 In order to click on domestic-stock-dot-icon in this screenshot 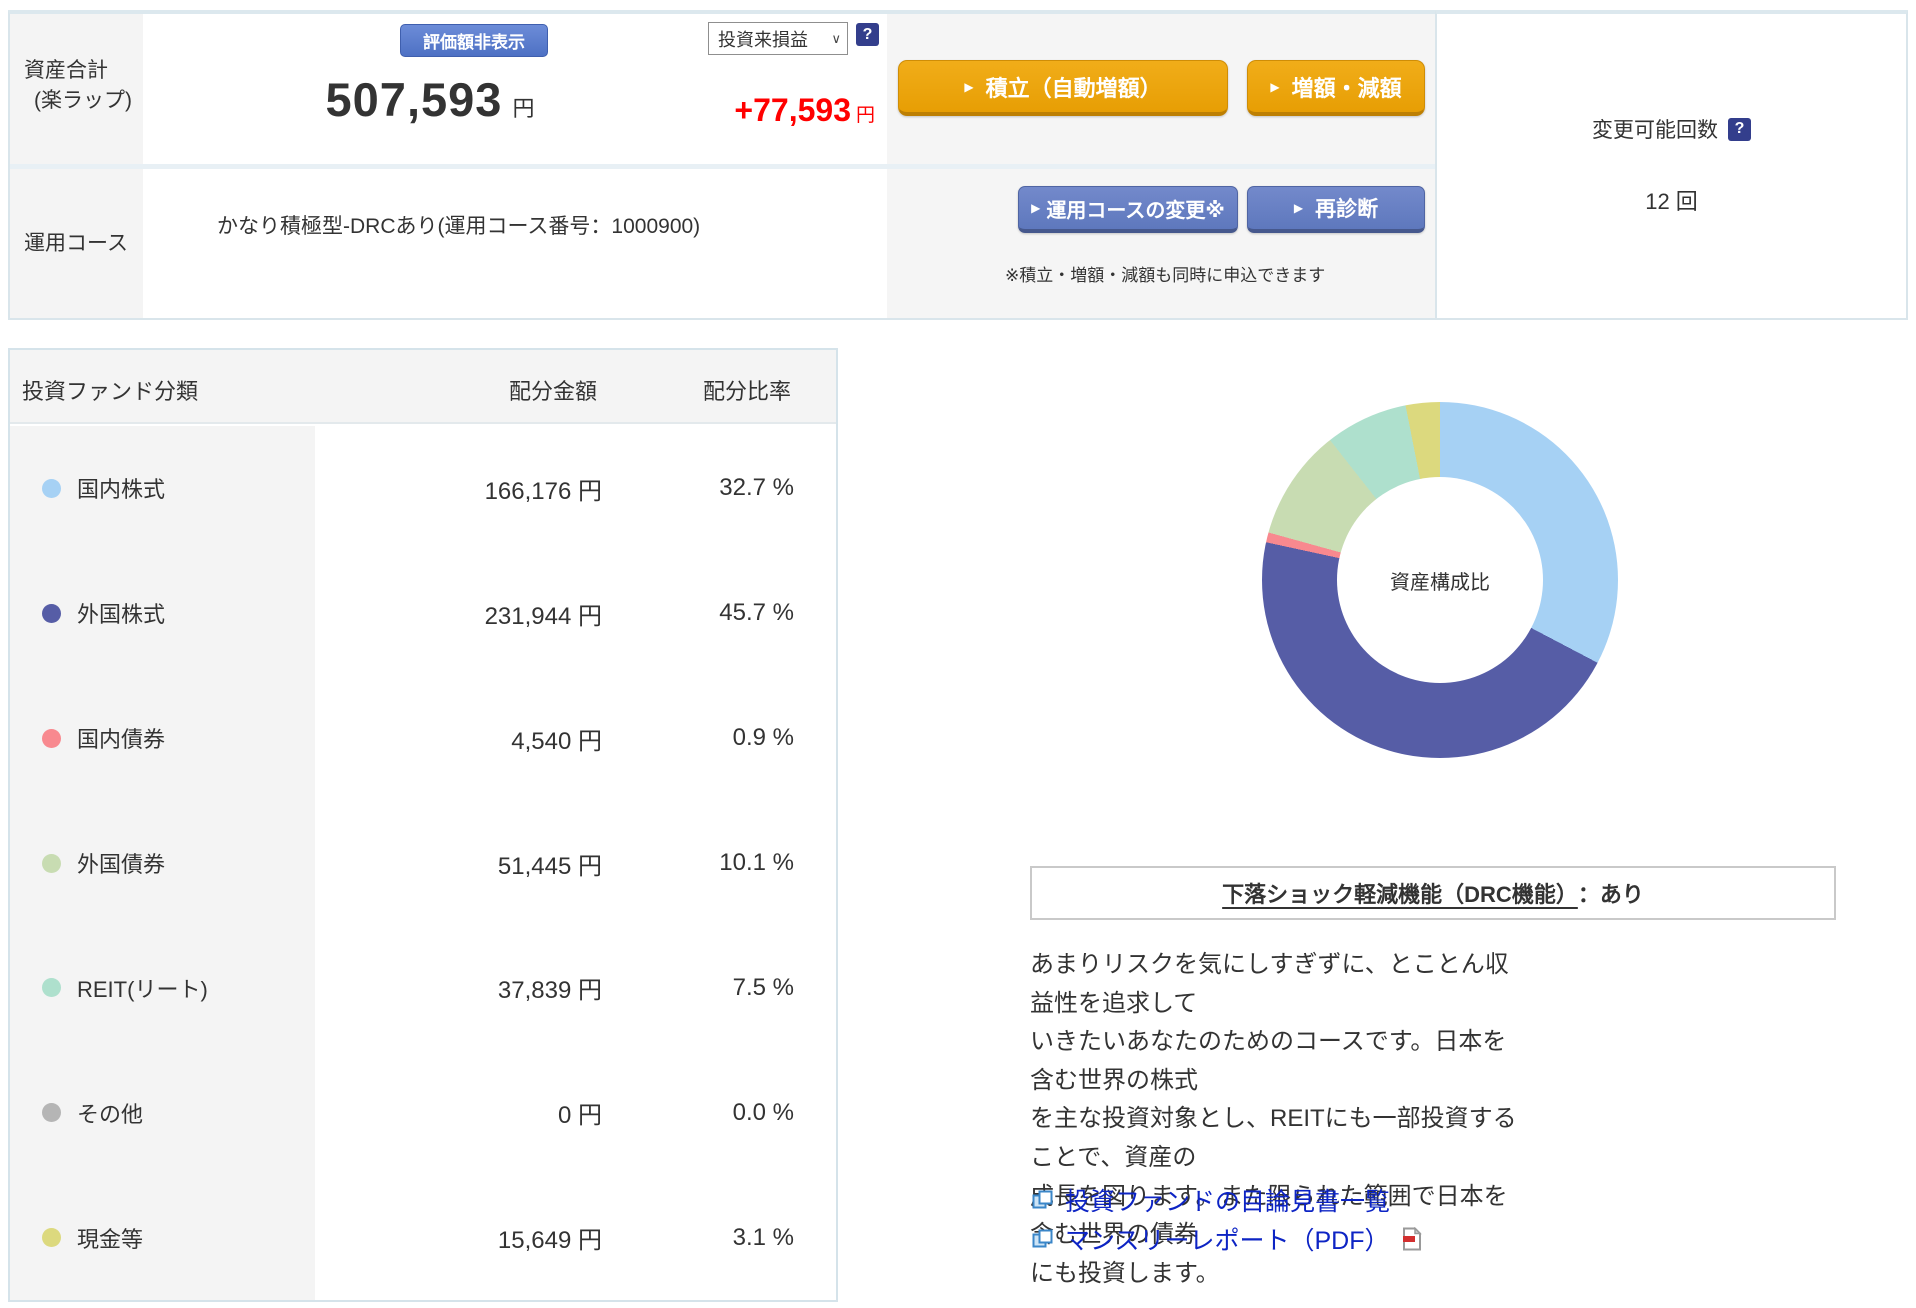, I will do `click(51, 488)`.